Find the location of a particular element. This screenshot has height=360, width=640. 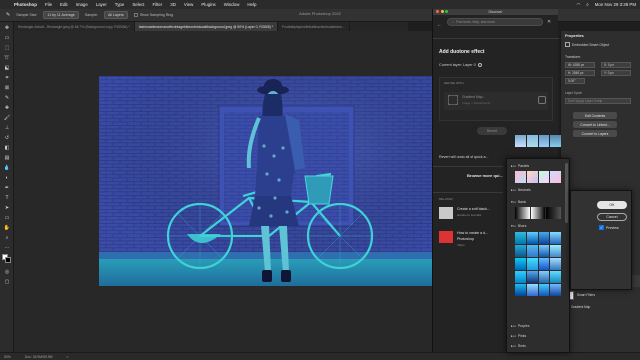

close-panel-icon: ✕ is located at coordinates (549, 22).